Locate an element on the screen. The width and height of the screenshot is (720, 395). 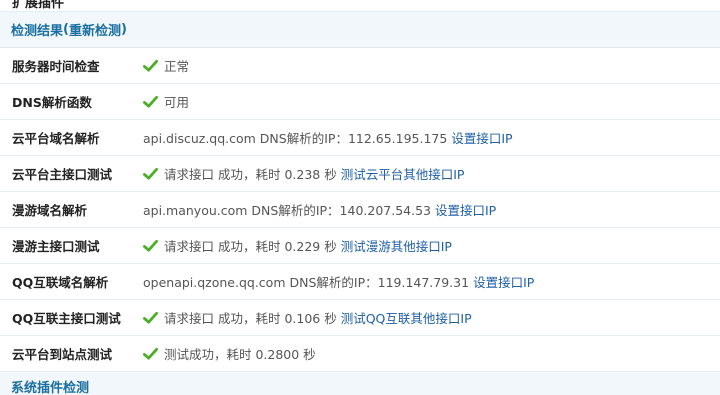
row-value: 可用 is located at coordinates (166, 101).